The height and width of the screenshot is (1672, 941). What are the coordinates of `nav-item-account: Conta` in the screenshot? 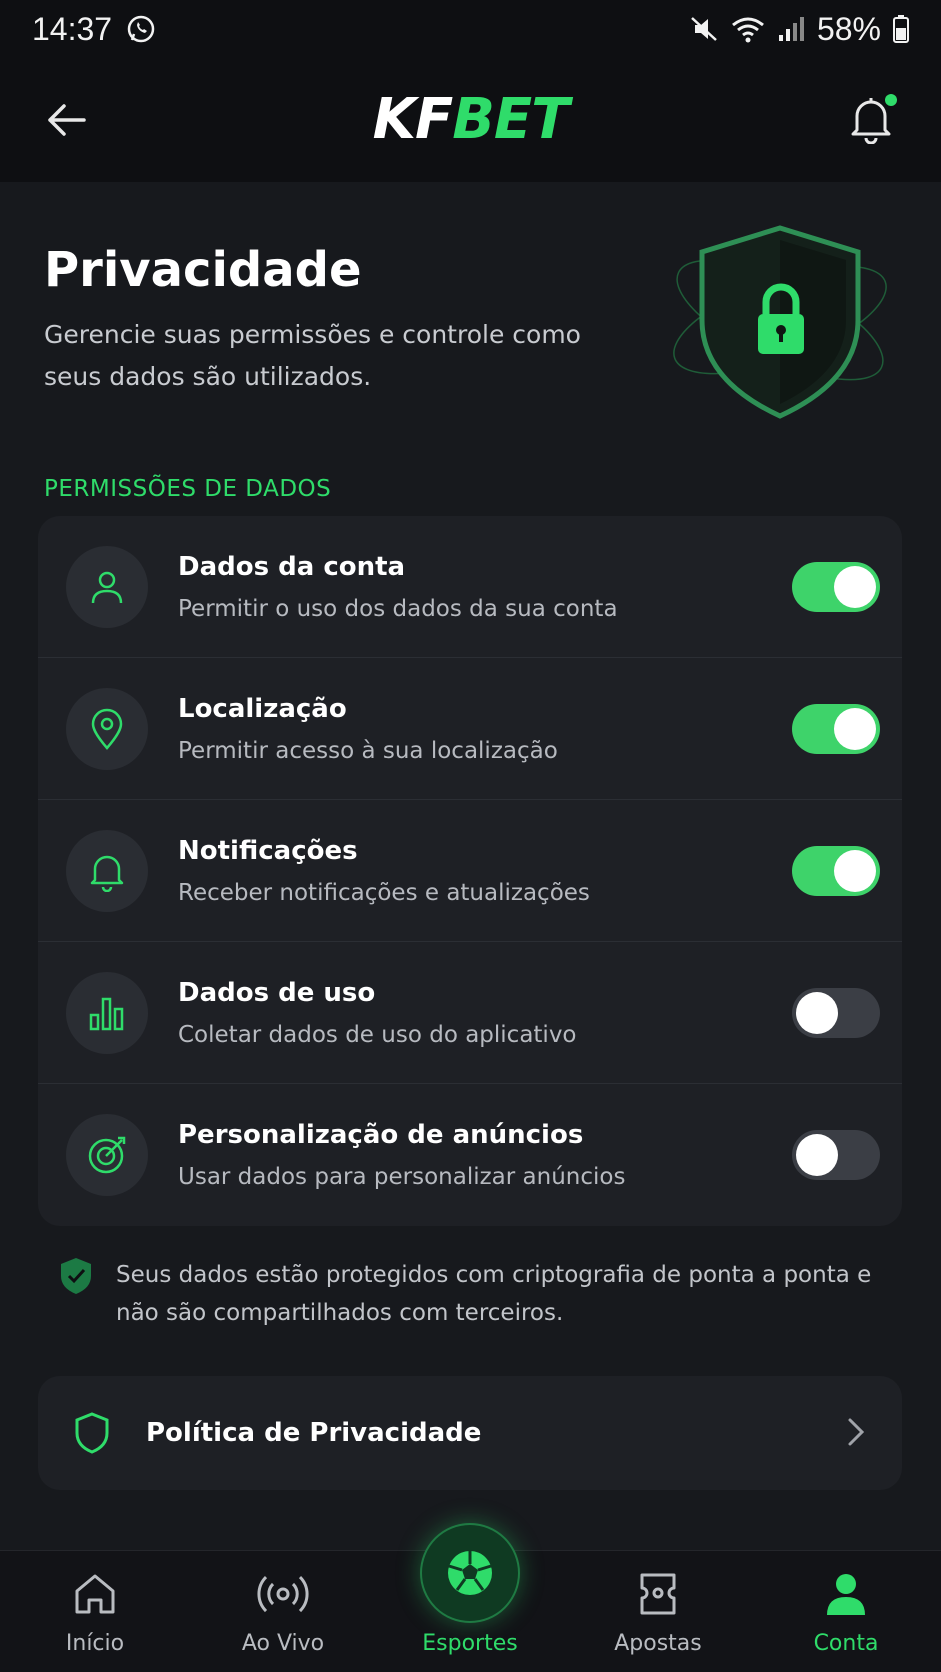 It's located at (846, 1611).